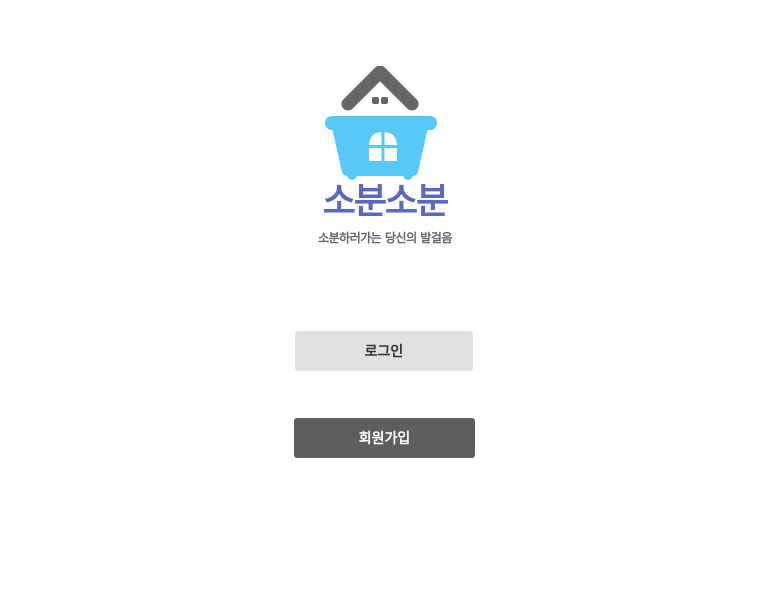  I want to click on brand-logo: 소분소분 소분하러가는 당신의 발걸음, so click(385, 157).